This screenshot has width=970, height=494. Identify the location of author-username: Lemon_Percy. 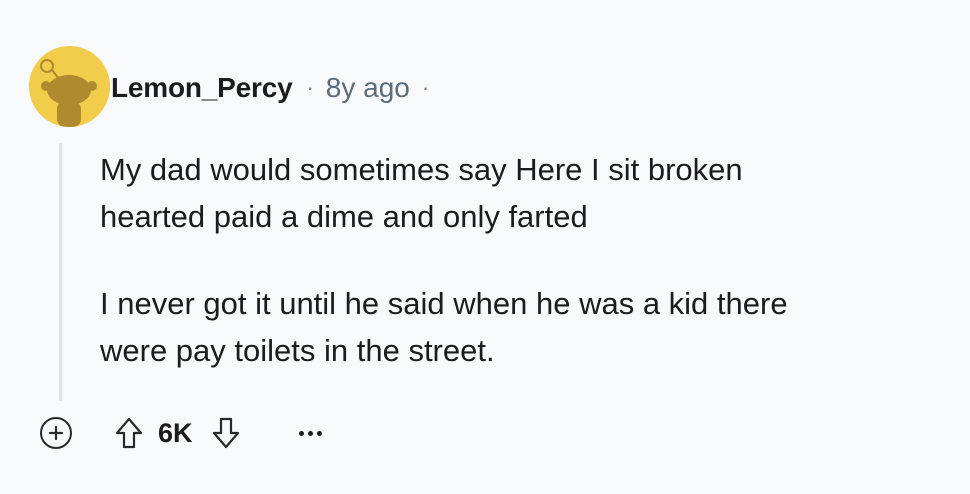
(202, 88).